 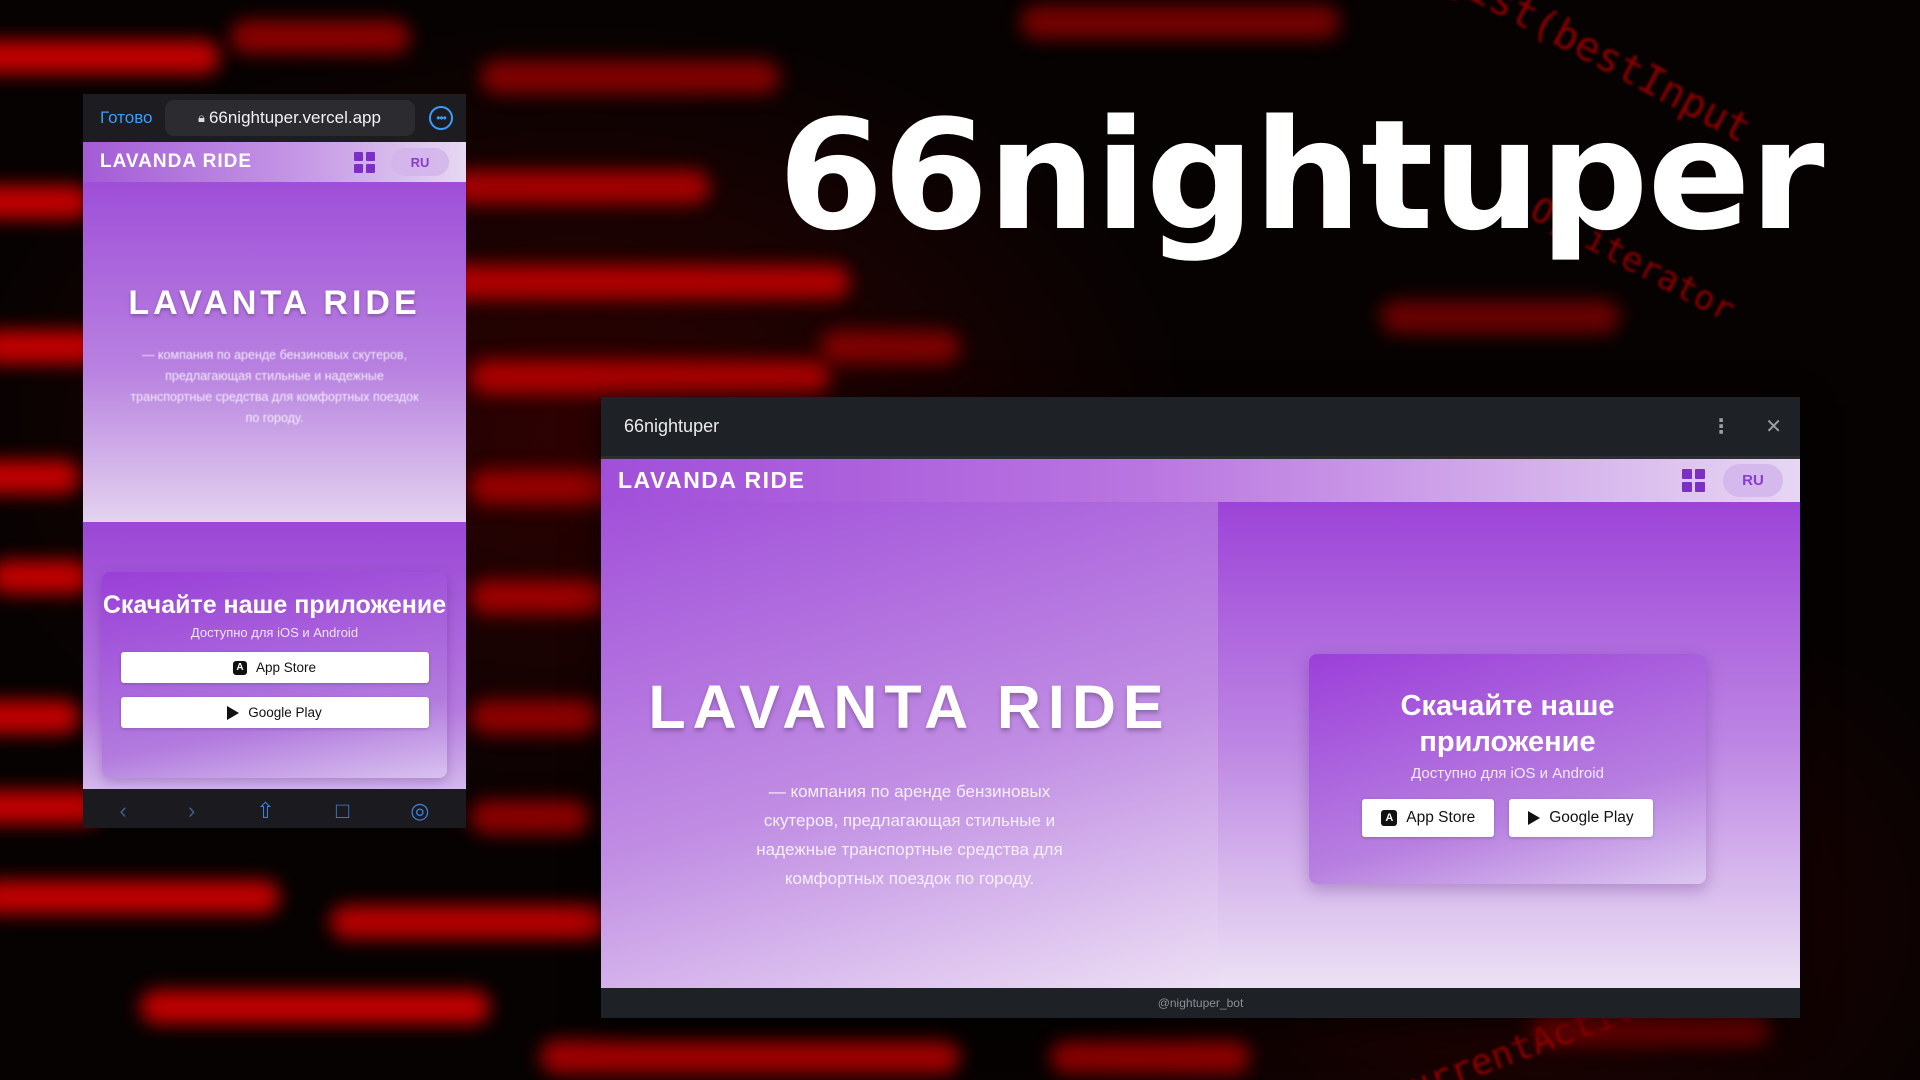 I want to click on kebab-menu-icon: ⋮, so click(x=1721, y=427).